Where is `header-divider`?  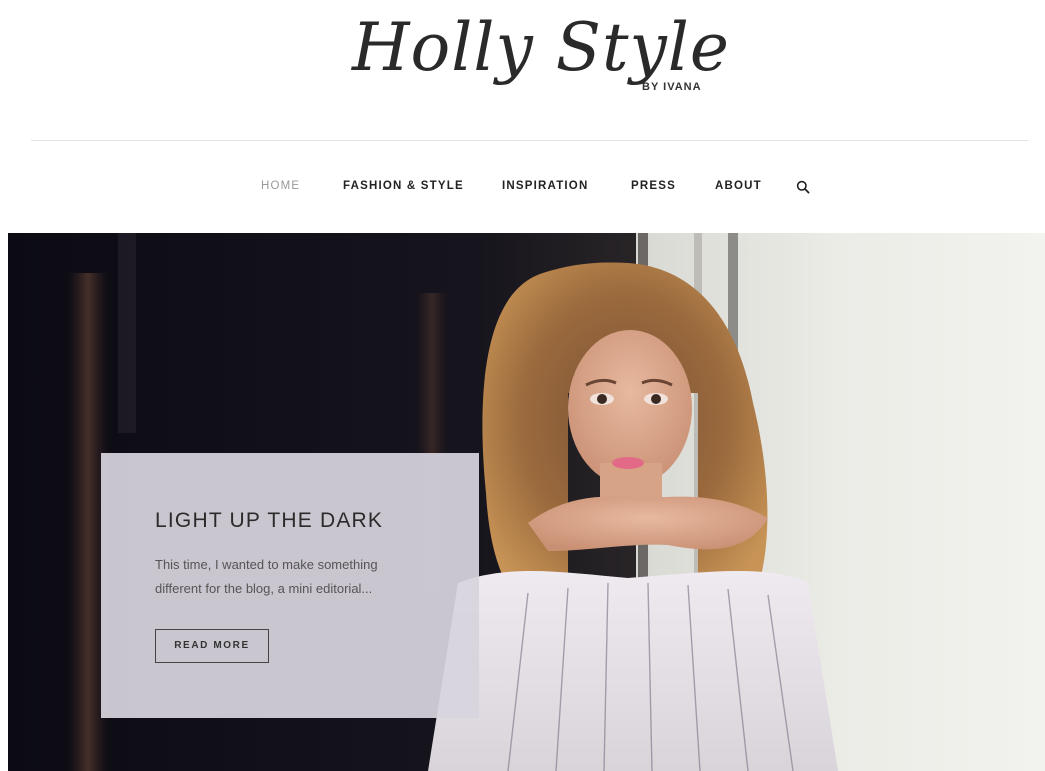 header-divider is located at coordinates (529, 140).